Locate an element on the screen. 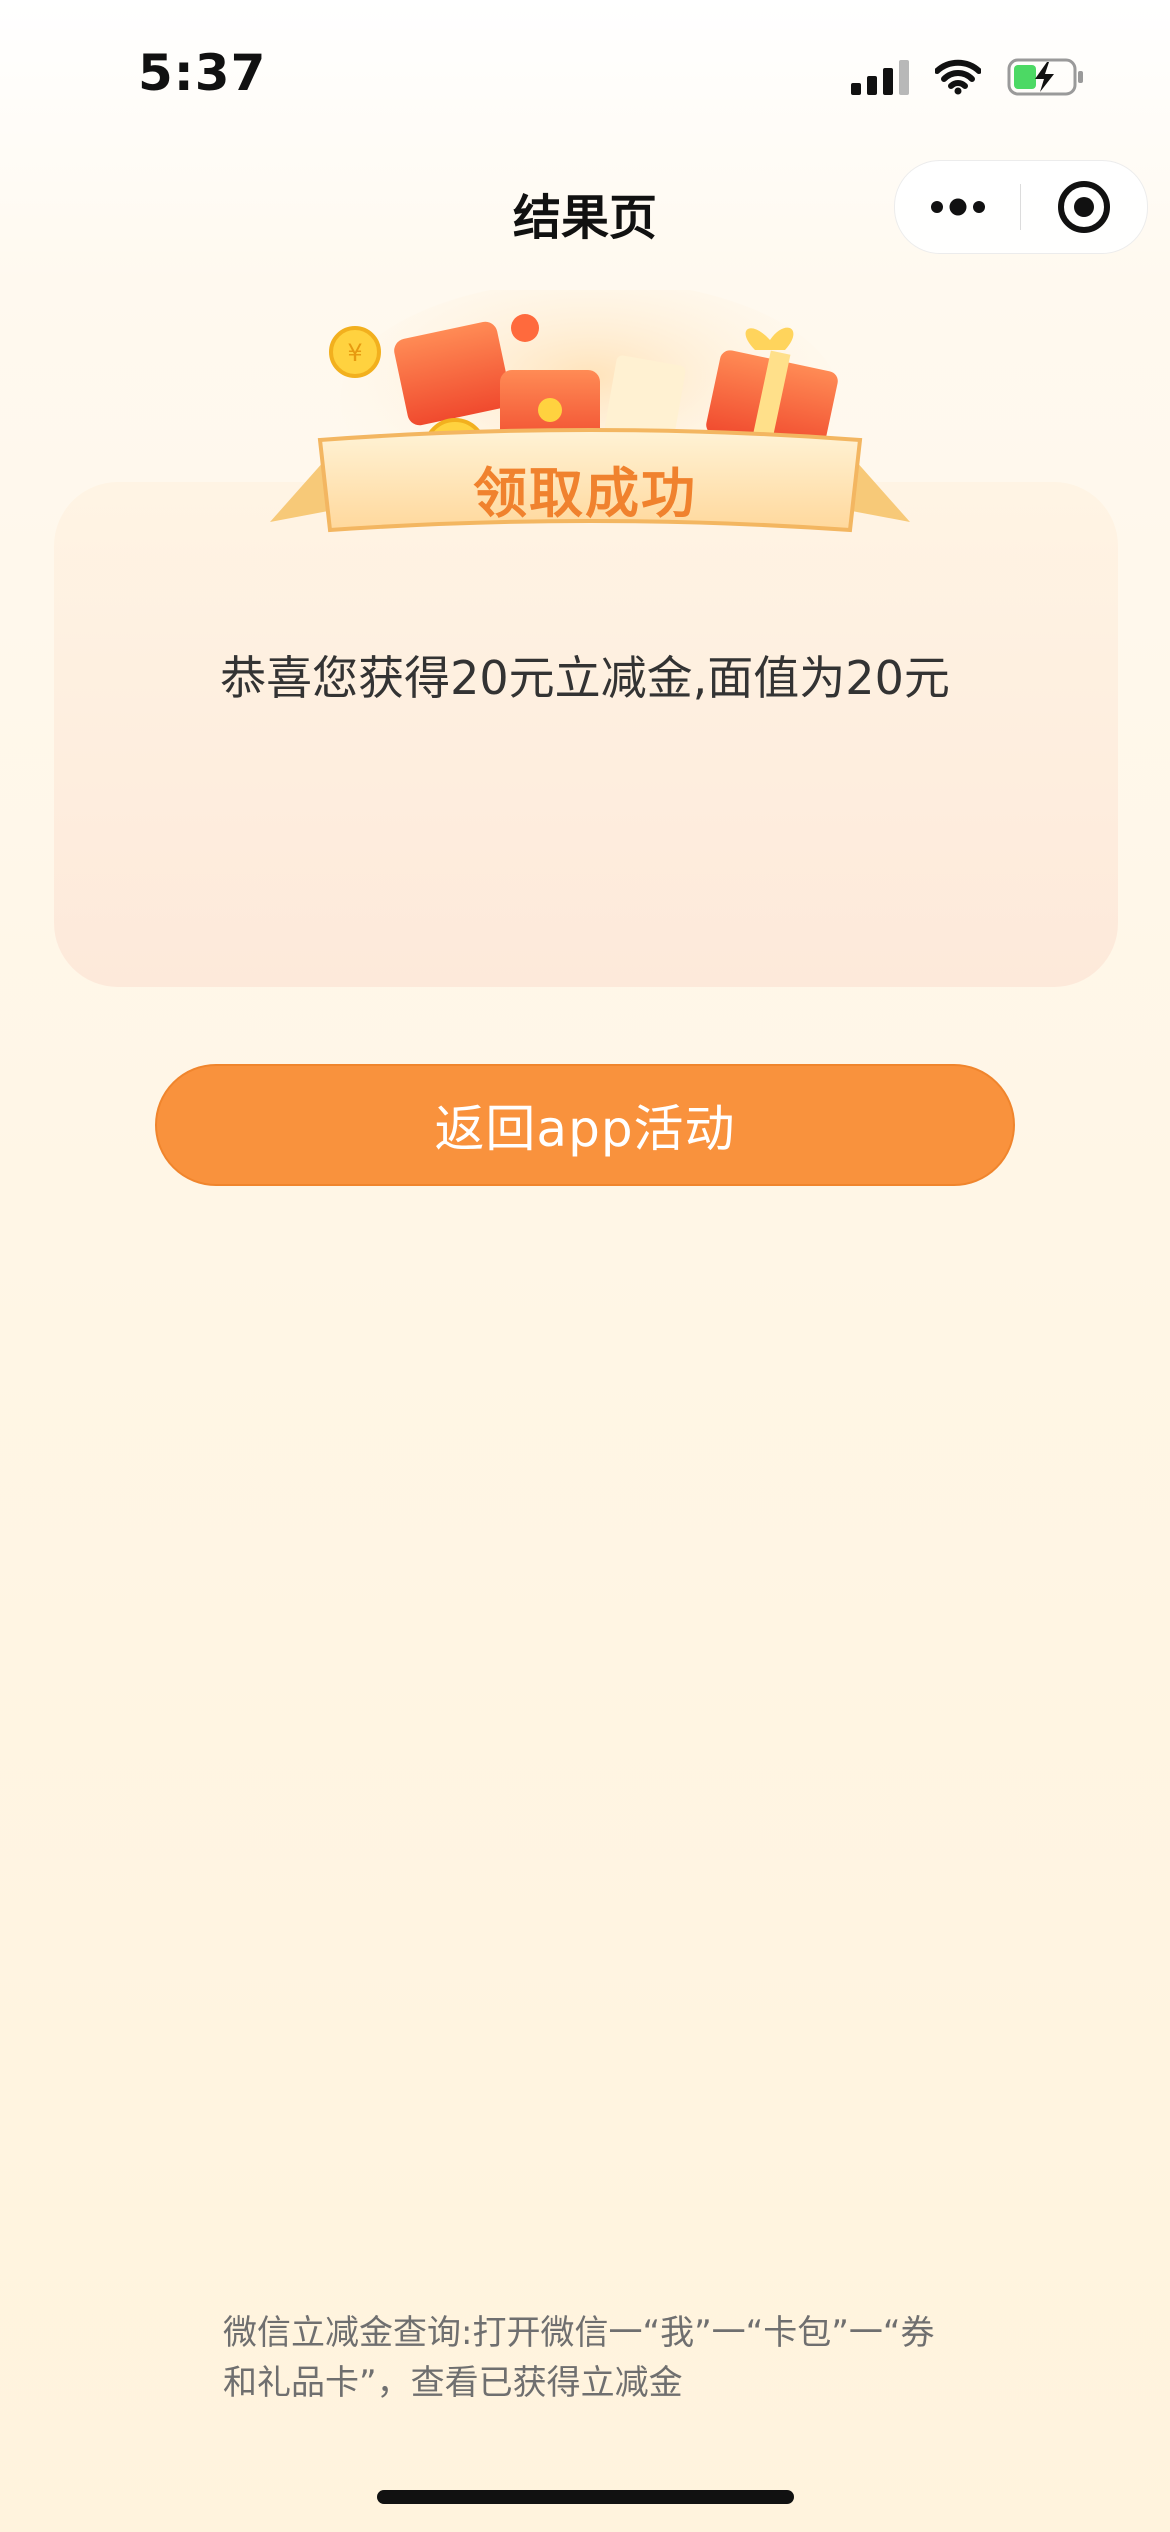 This screenshot has width=1170, height=2532. signal-icon is located at coordinates (880, 77).